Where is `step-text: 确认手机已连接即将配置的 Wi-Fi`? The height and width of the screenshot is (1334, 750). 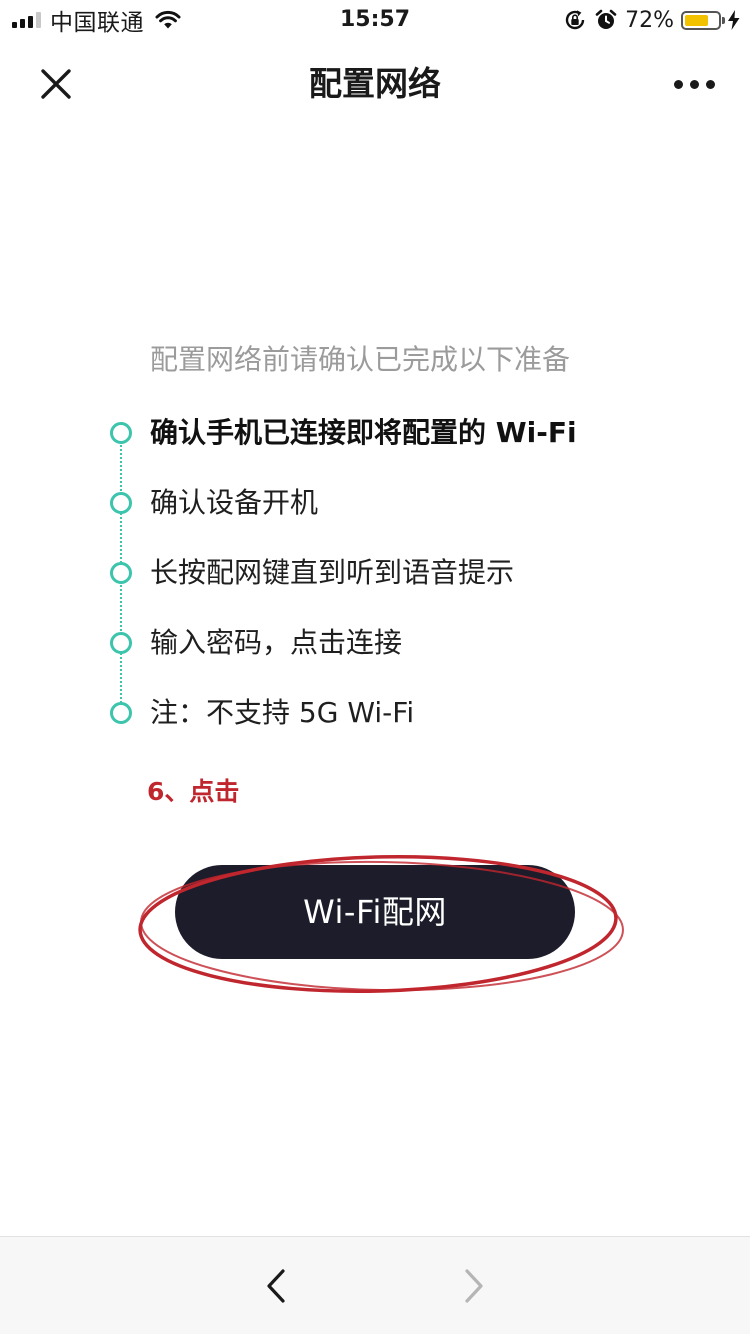 step-text: 确认手机已连接即将配置的 Wi-Fi is located at coordinates (363, 432).